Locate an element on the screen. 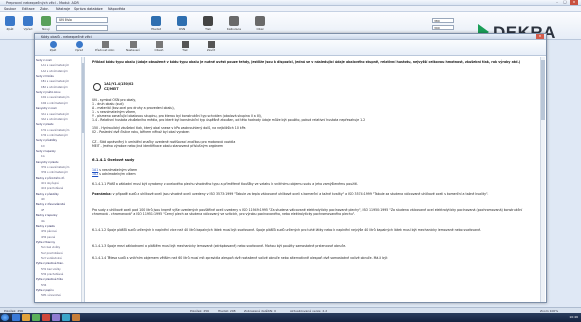 The image size is (581, 322). dialog-back-button: Zpět is located at coordinates (53, 46).